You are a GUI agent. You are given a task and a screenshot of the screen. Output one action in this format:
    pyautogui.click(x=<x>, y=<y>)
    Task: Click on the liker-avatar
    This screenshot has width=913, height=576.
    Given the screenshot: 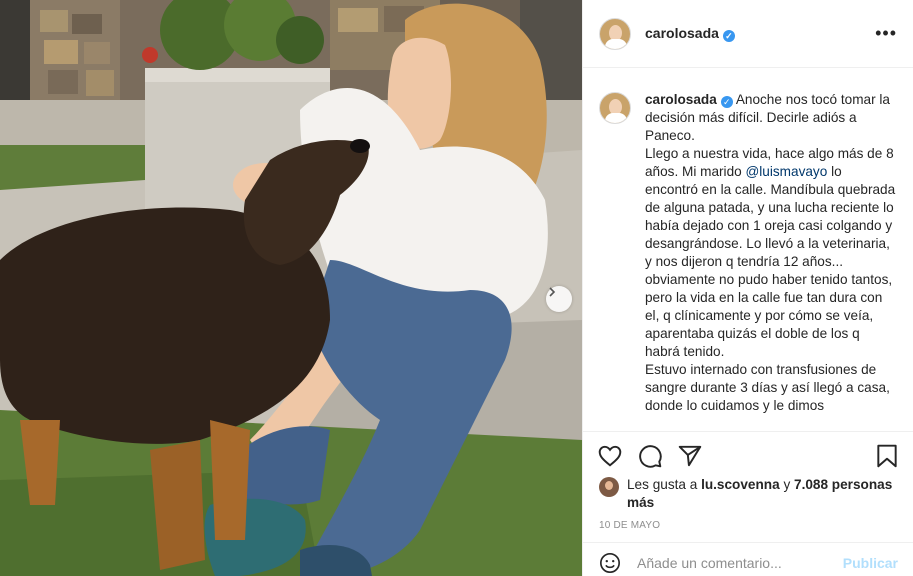 What is the action you would take?
    pyautogui.click(x=609, y=487)
    